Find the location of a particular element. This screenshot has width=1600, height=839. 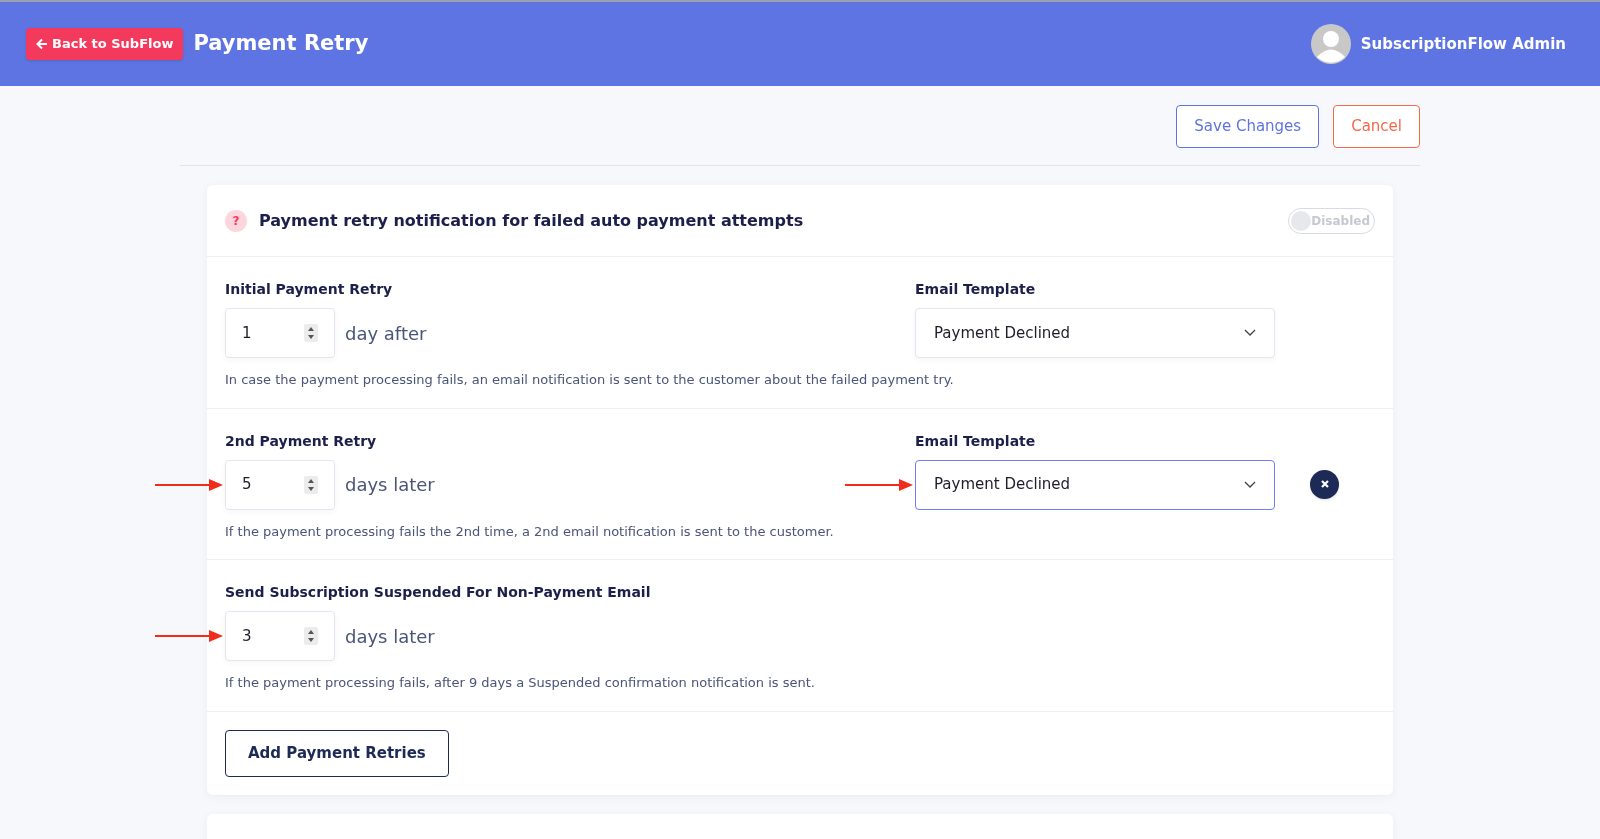

remove-button is located at coordinates (1324, 484).